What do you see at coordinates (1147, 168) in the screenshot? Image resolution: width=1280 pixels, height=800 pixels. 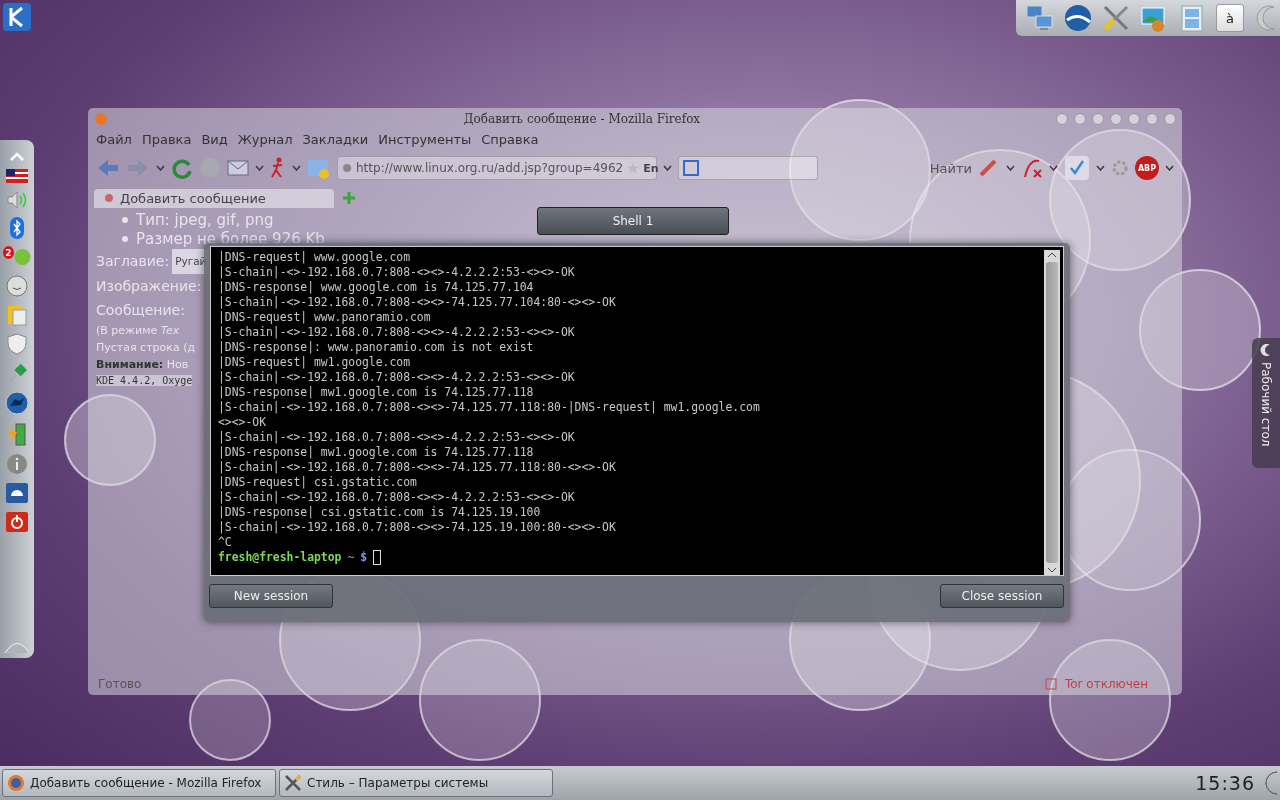 I see `adblock-button: ABP` at bounding box center [1147, 168].